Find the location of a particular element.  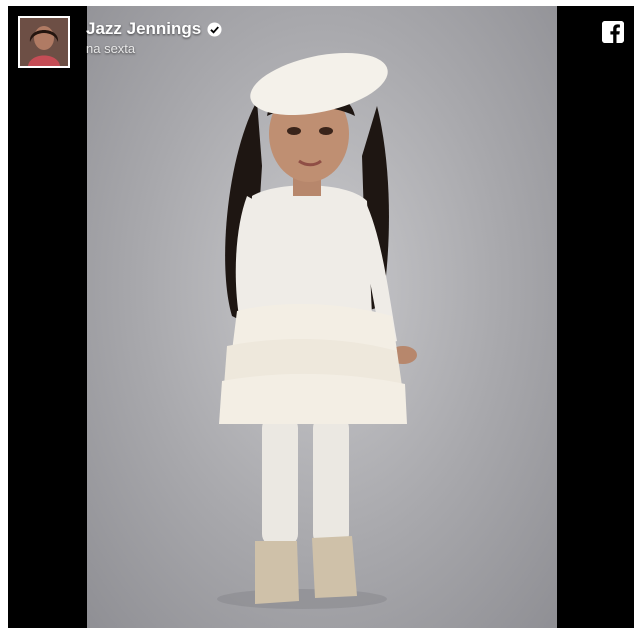

post-header: Jazz Jennings na sexta is located at coordinates (154, 37).